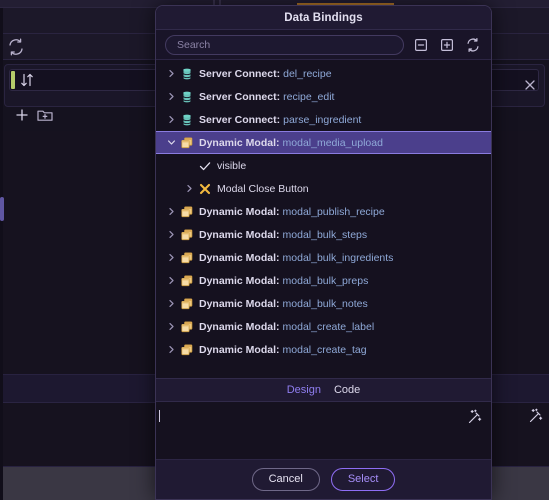 The image size is (549, 500). I want to click on select-button: Select, so click(363, 479).